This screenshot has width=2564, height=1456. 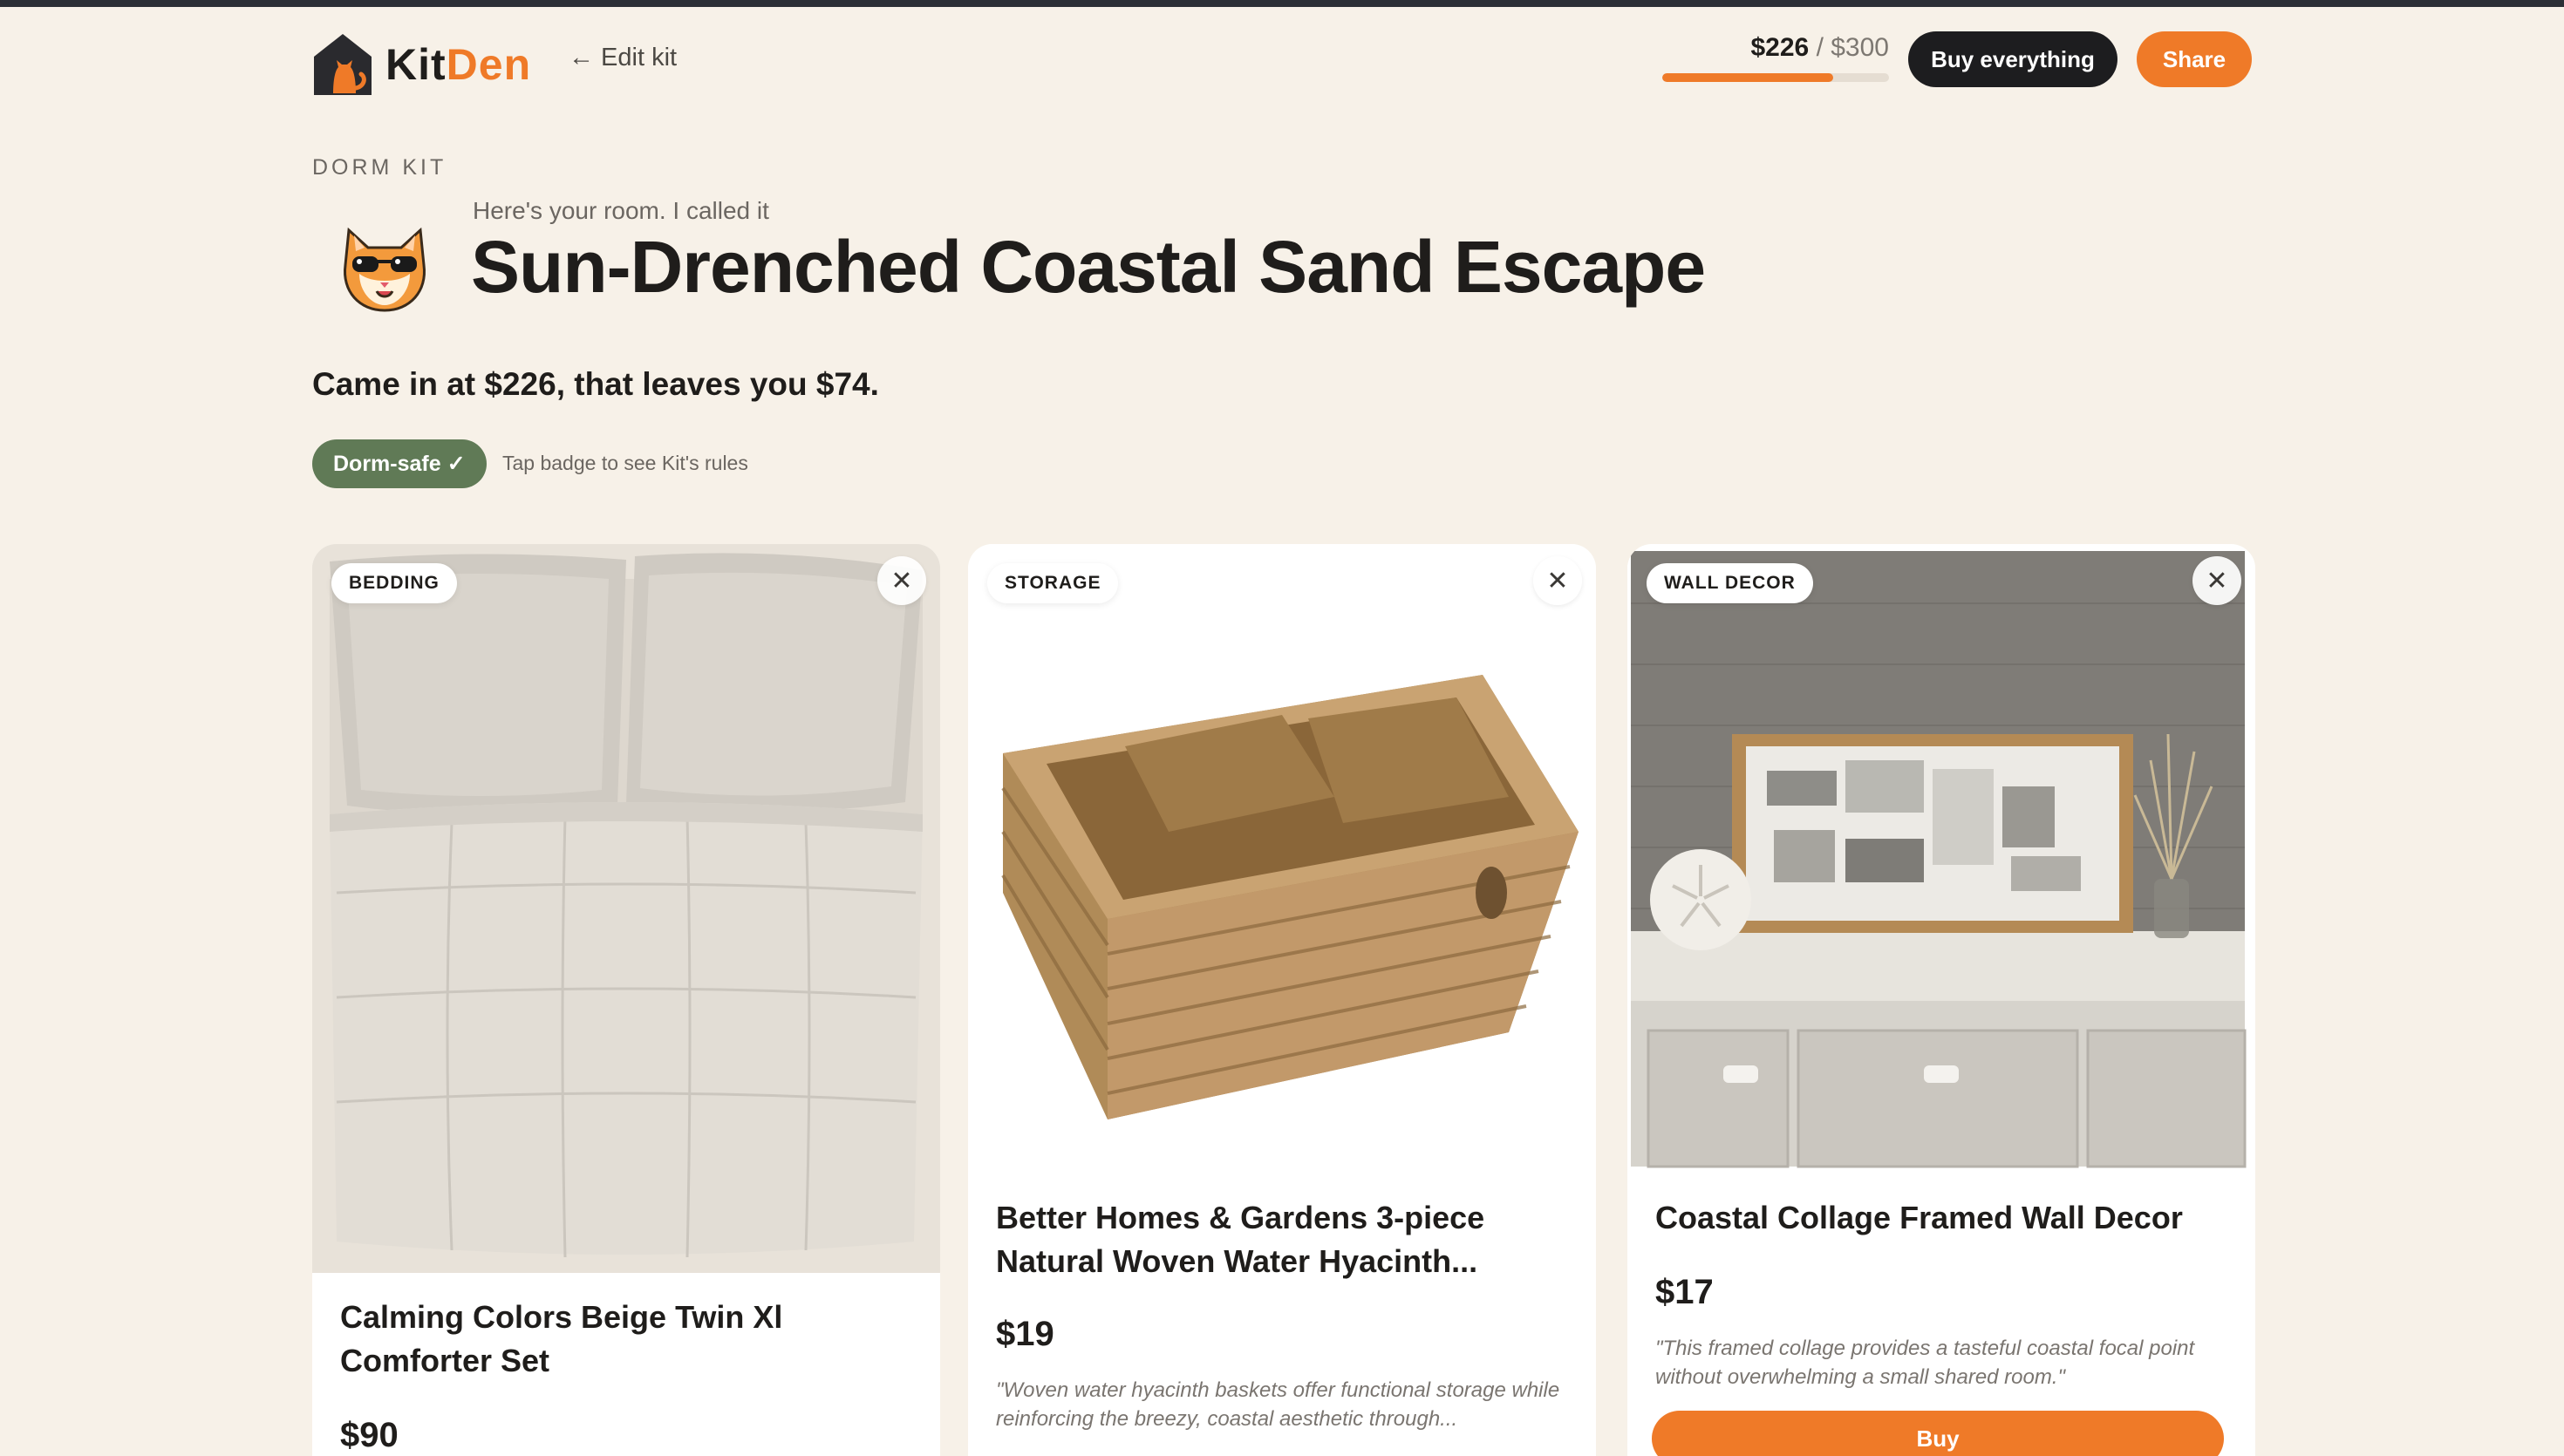 What do you see at coordinates (1860, 47) in the screenshot?
I see `budget-total: $300` at bounding box center [1860, 47].